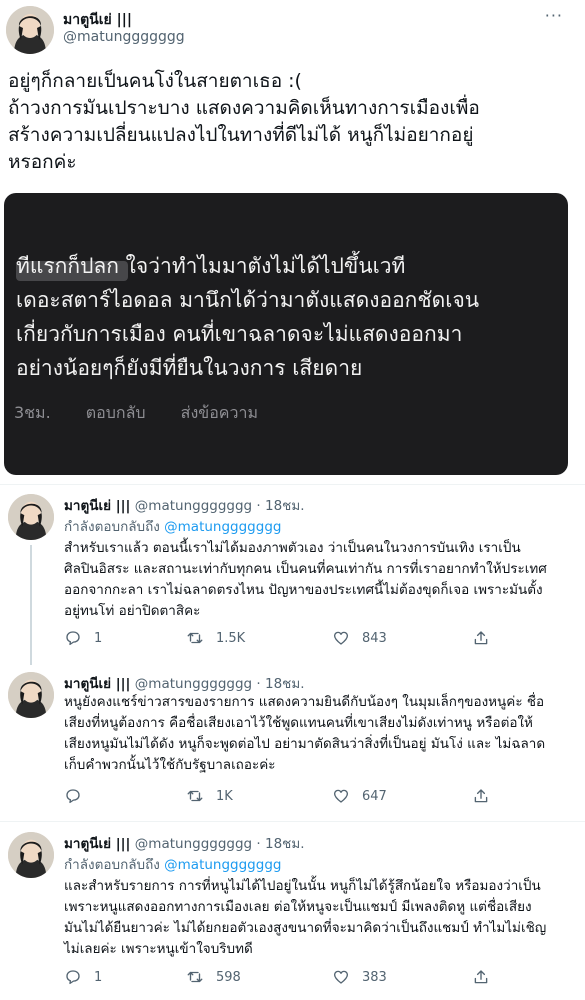 This screenshot has height=1000, width=585. I want to click on retweet-button: 1.5K, so click(215, 638).